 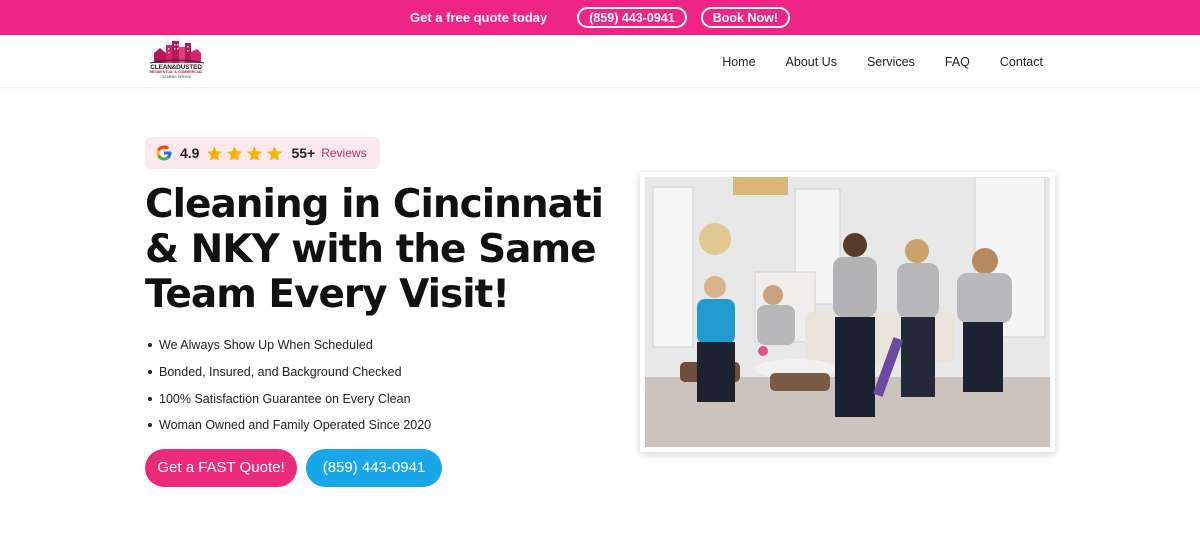 I want to click on benefit-item: We Always Show Up When Scheduled, so click(x=289, y=345).